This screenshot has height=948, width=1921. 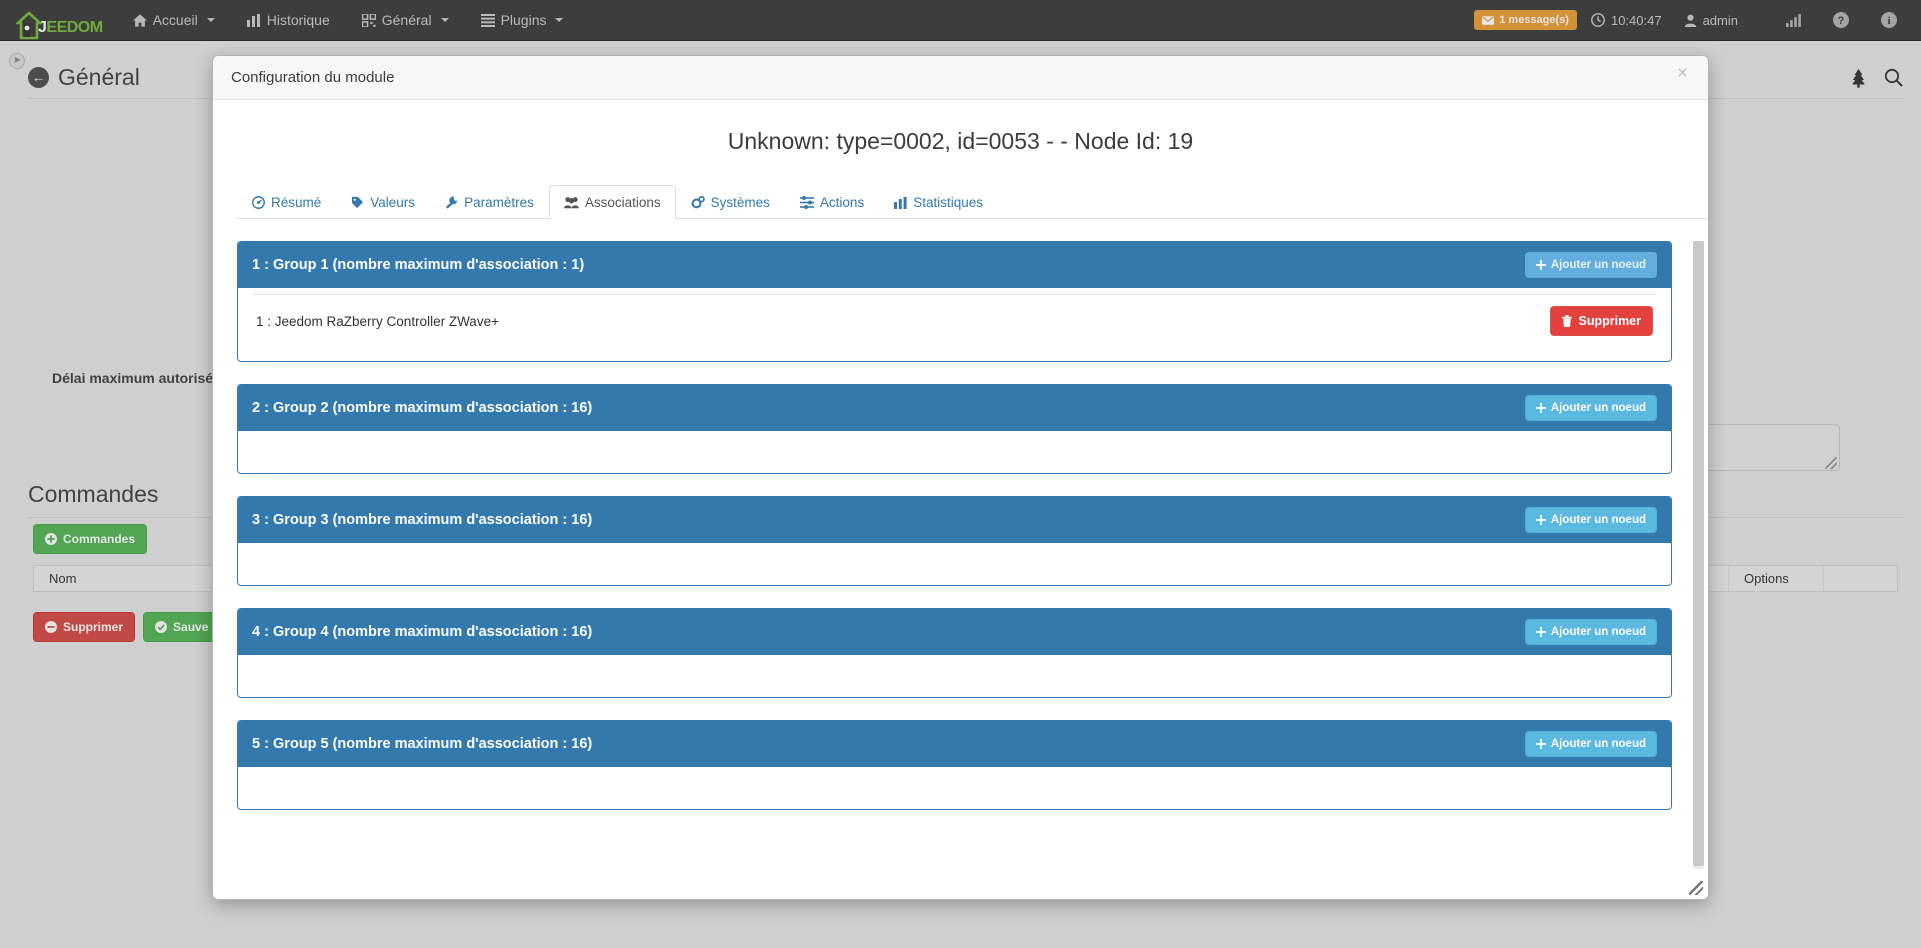 What do you see at coordinates (622, 202) in the screenshot?
I see `tab-associations-label: Associations` at bounding box center [622, 202].